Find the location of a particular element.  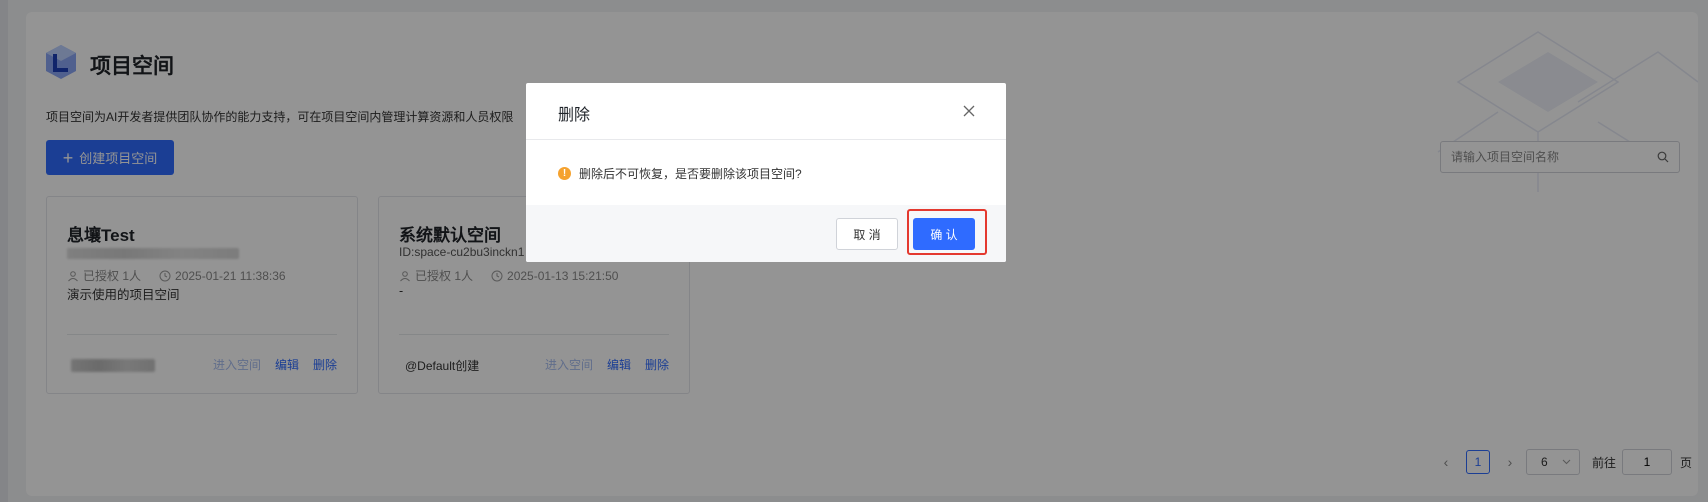

confirm-button: 确 认 is located at coordinates (944, 234).